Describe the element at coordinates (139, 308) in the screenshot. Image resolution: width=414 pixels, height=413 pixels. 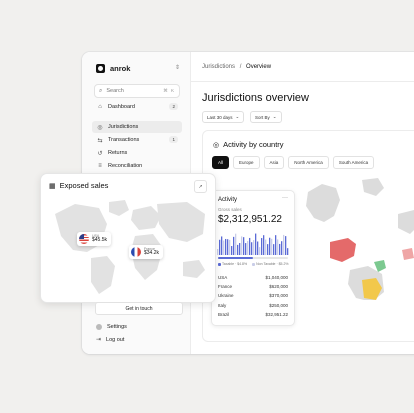
I see `get-in-touch-button: Get in touch` at that location.